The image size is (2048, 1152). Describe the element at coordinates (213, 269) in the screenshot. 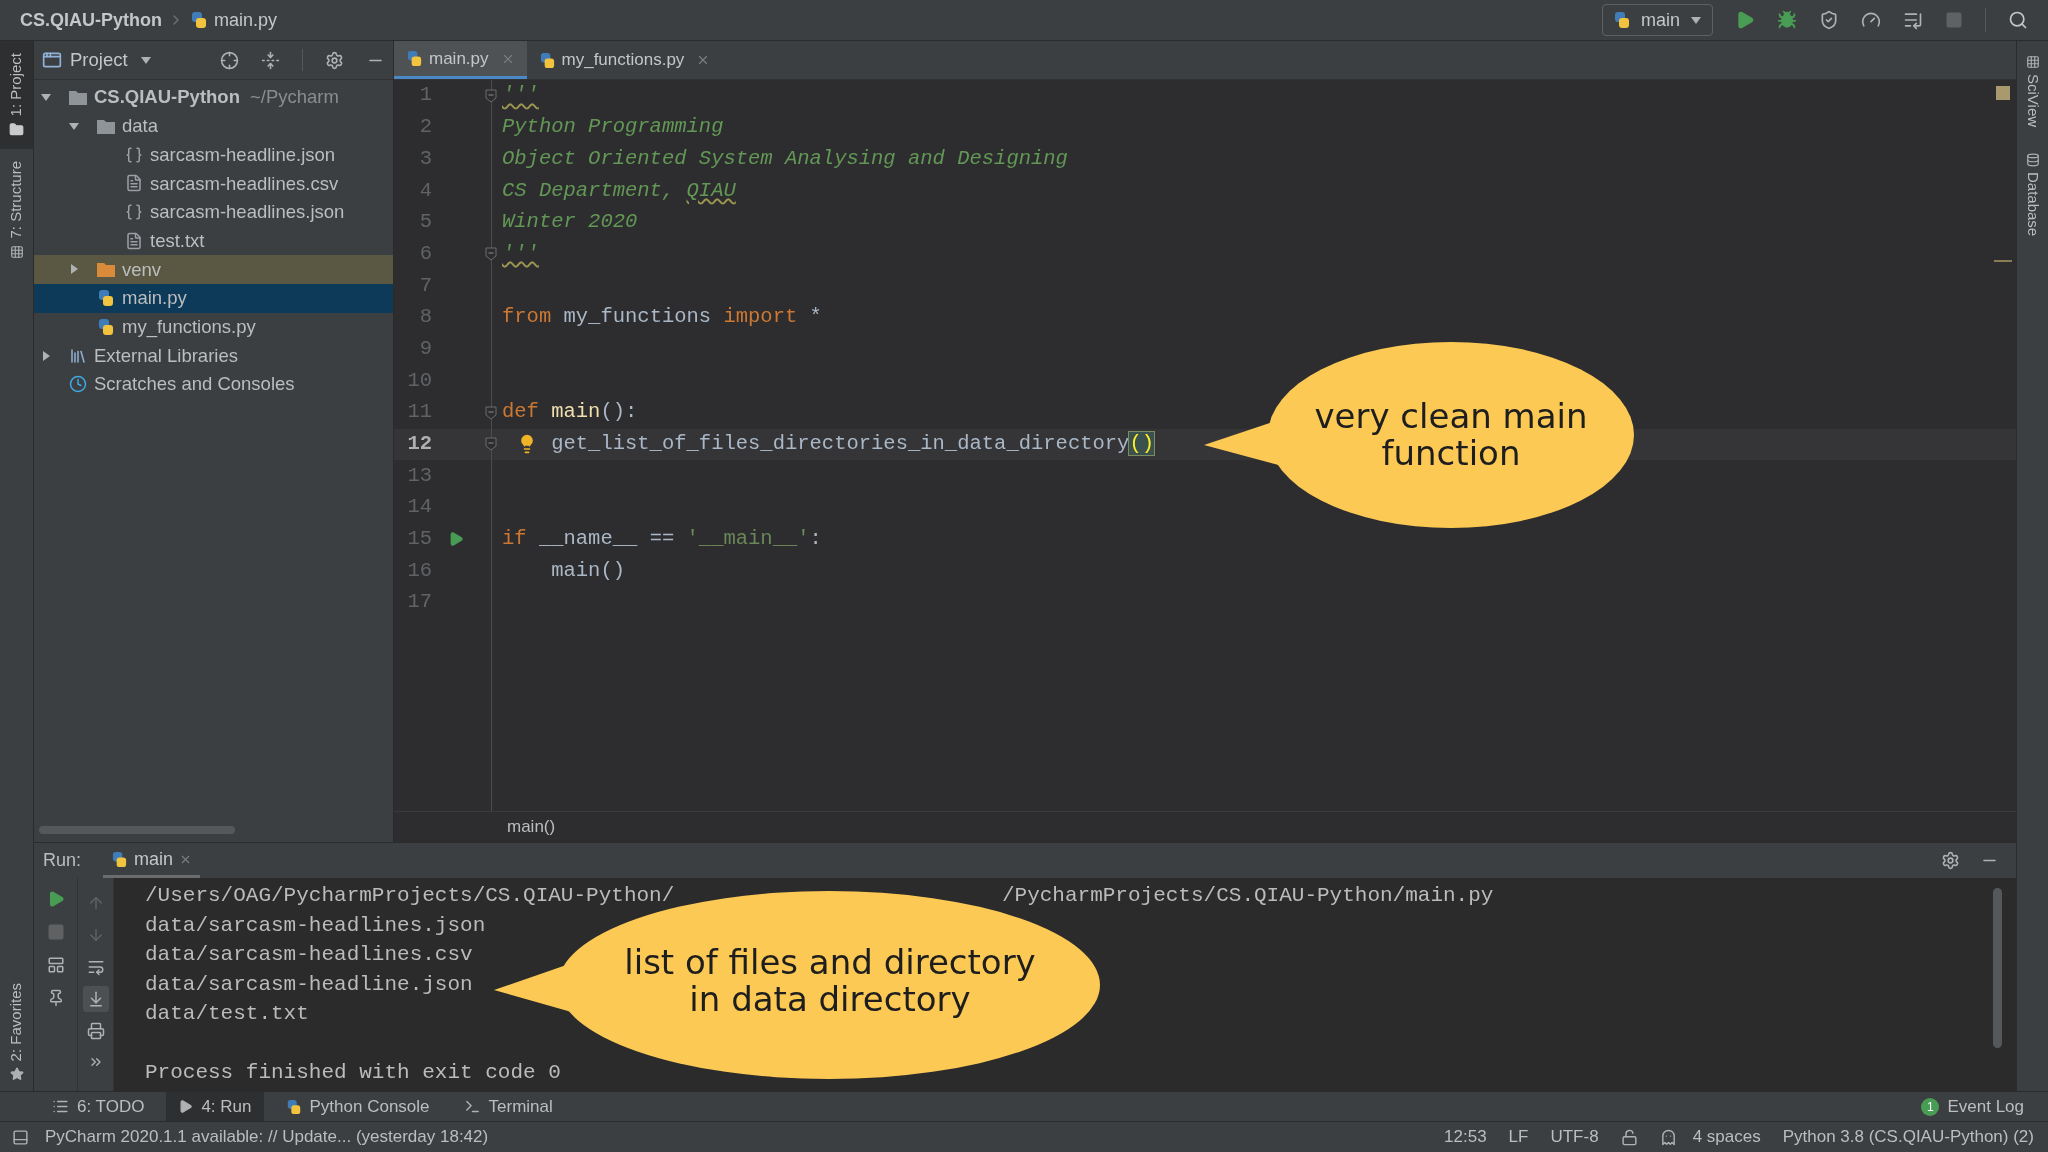

I see `tree-item: venv` at that location.